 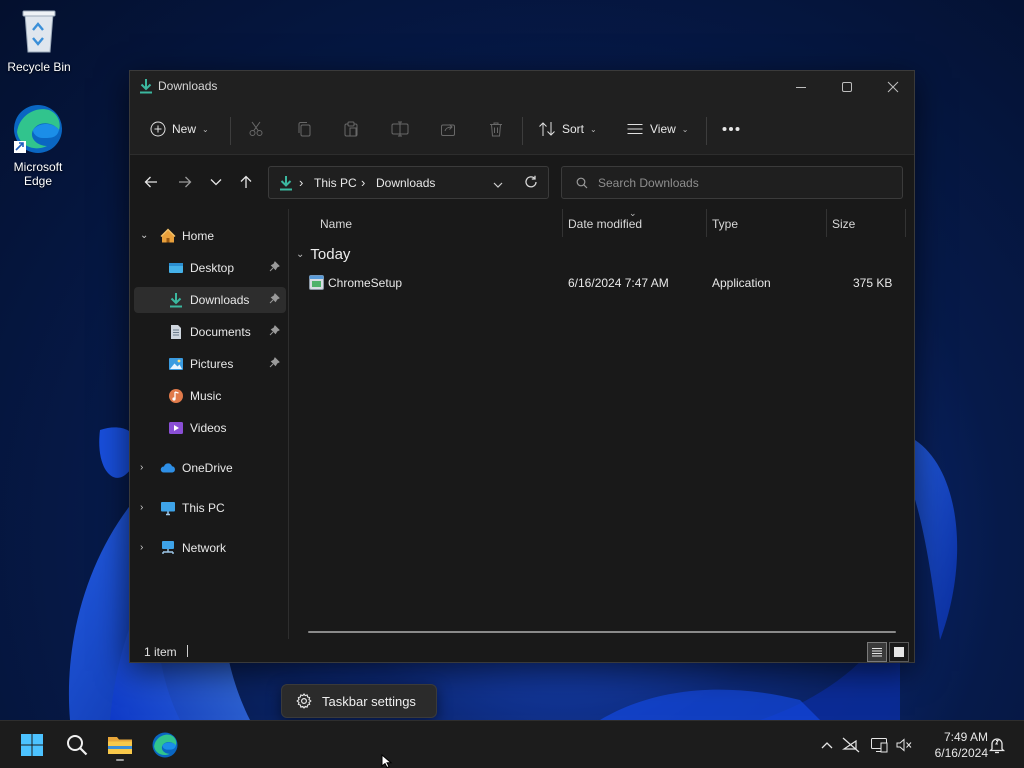 I want to click on close-button, so click(x=893, y=87).